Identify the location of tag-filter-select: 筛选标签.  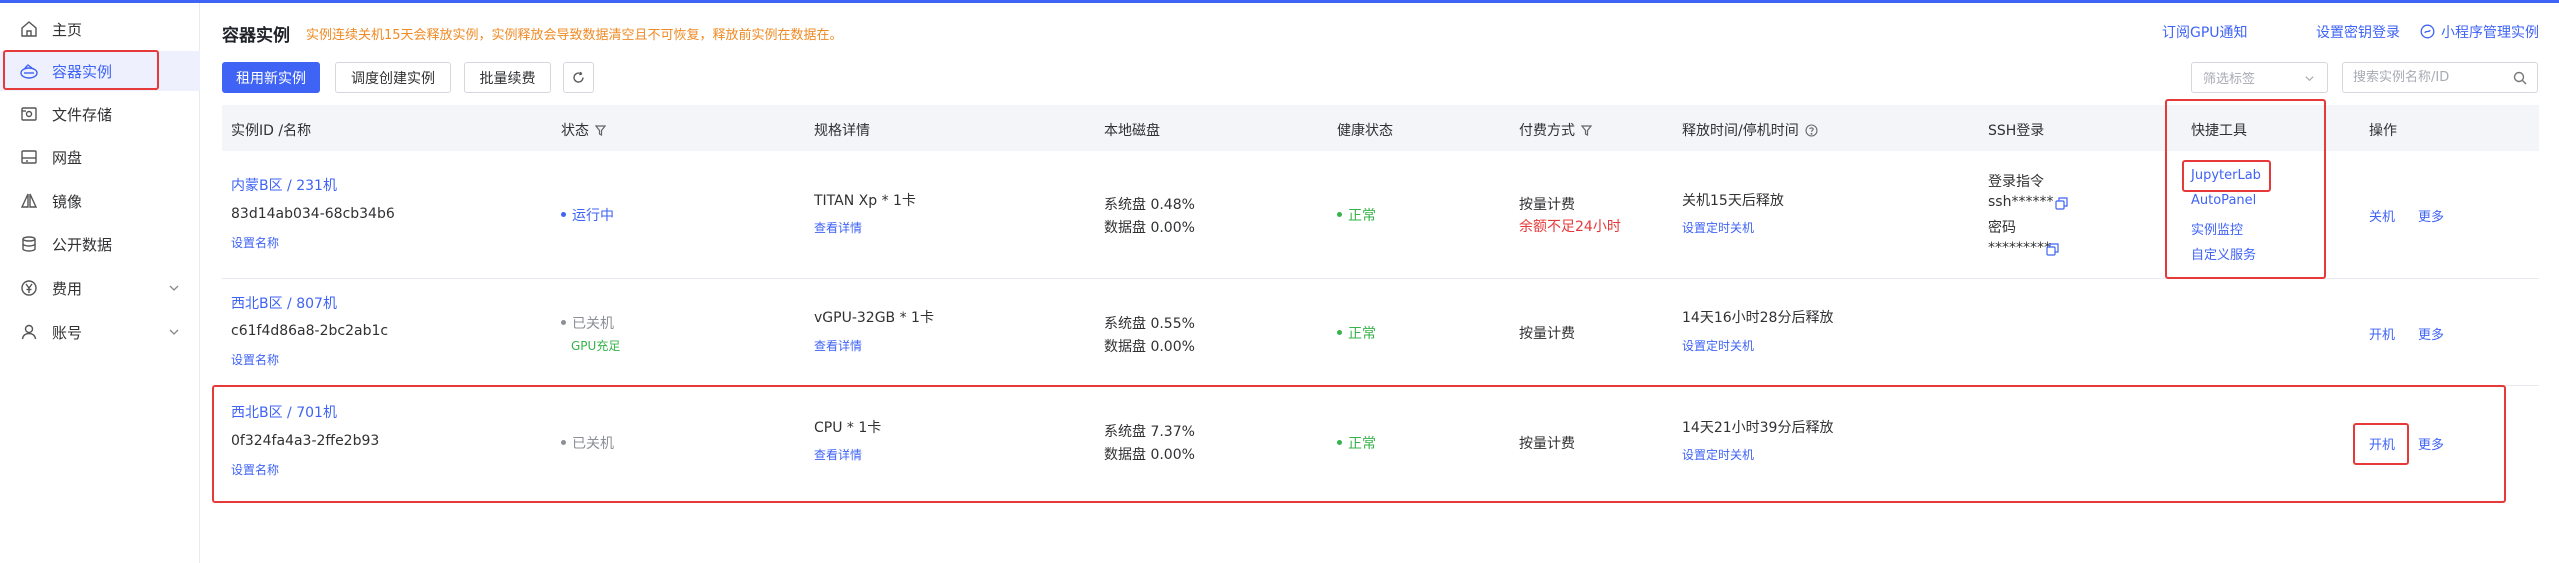
(2259, 77).